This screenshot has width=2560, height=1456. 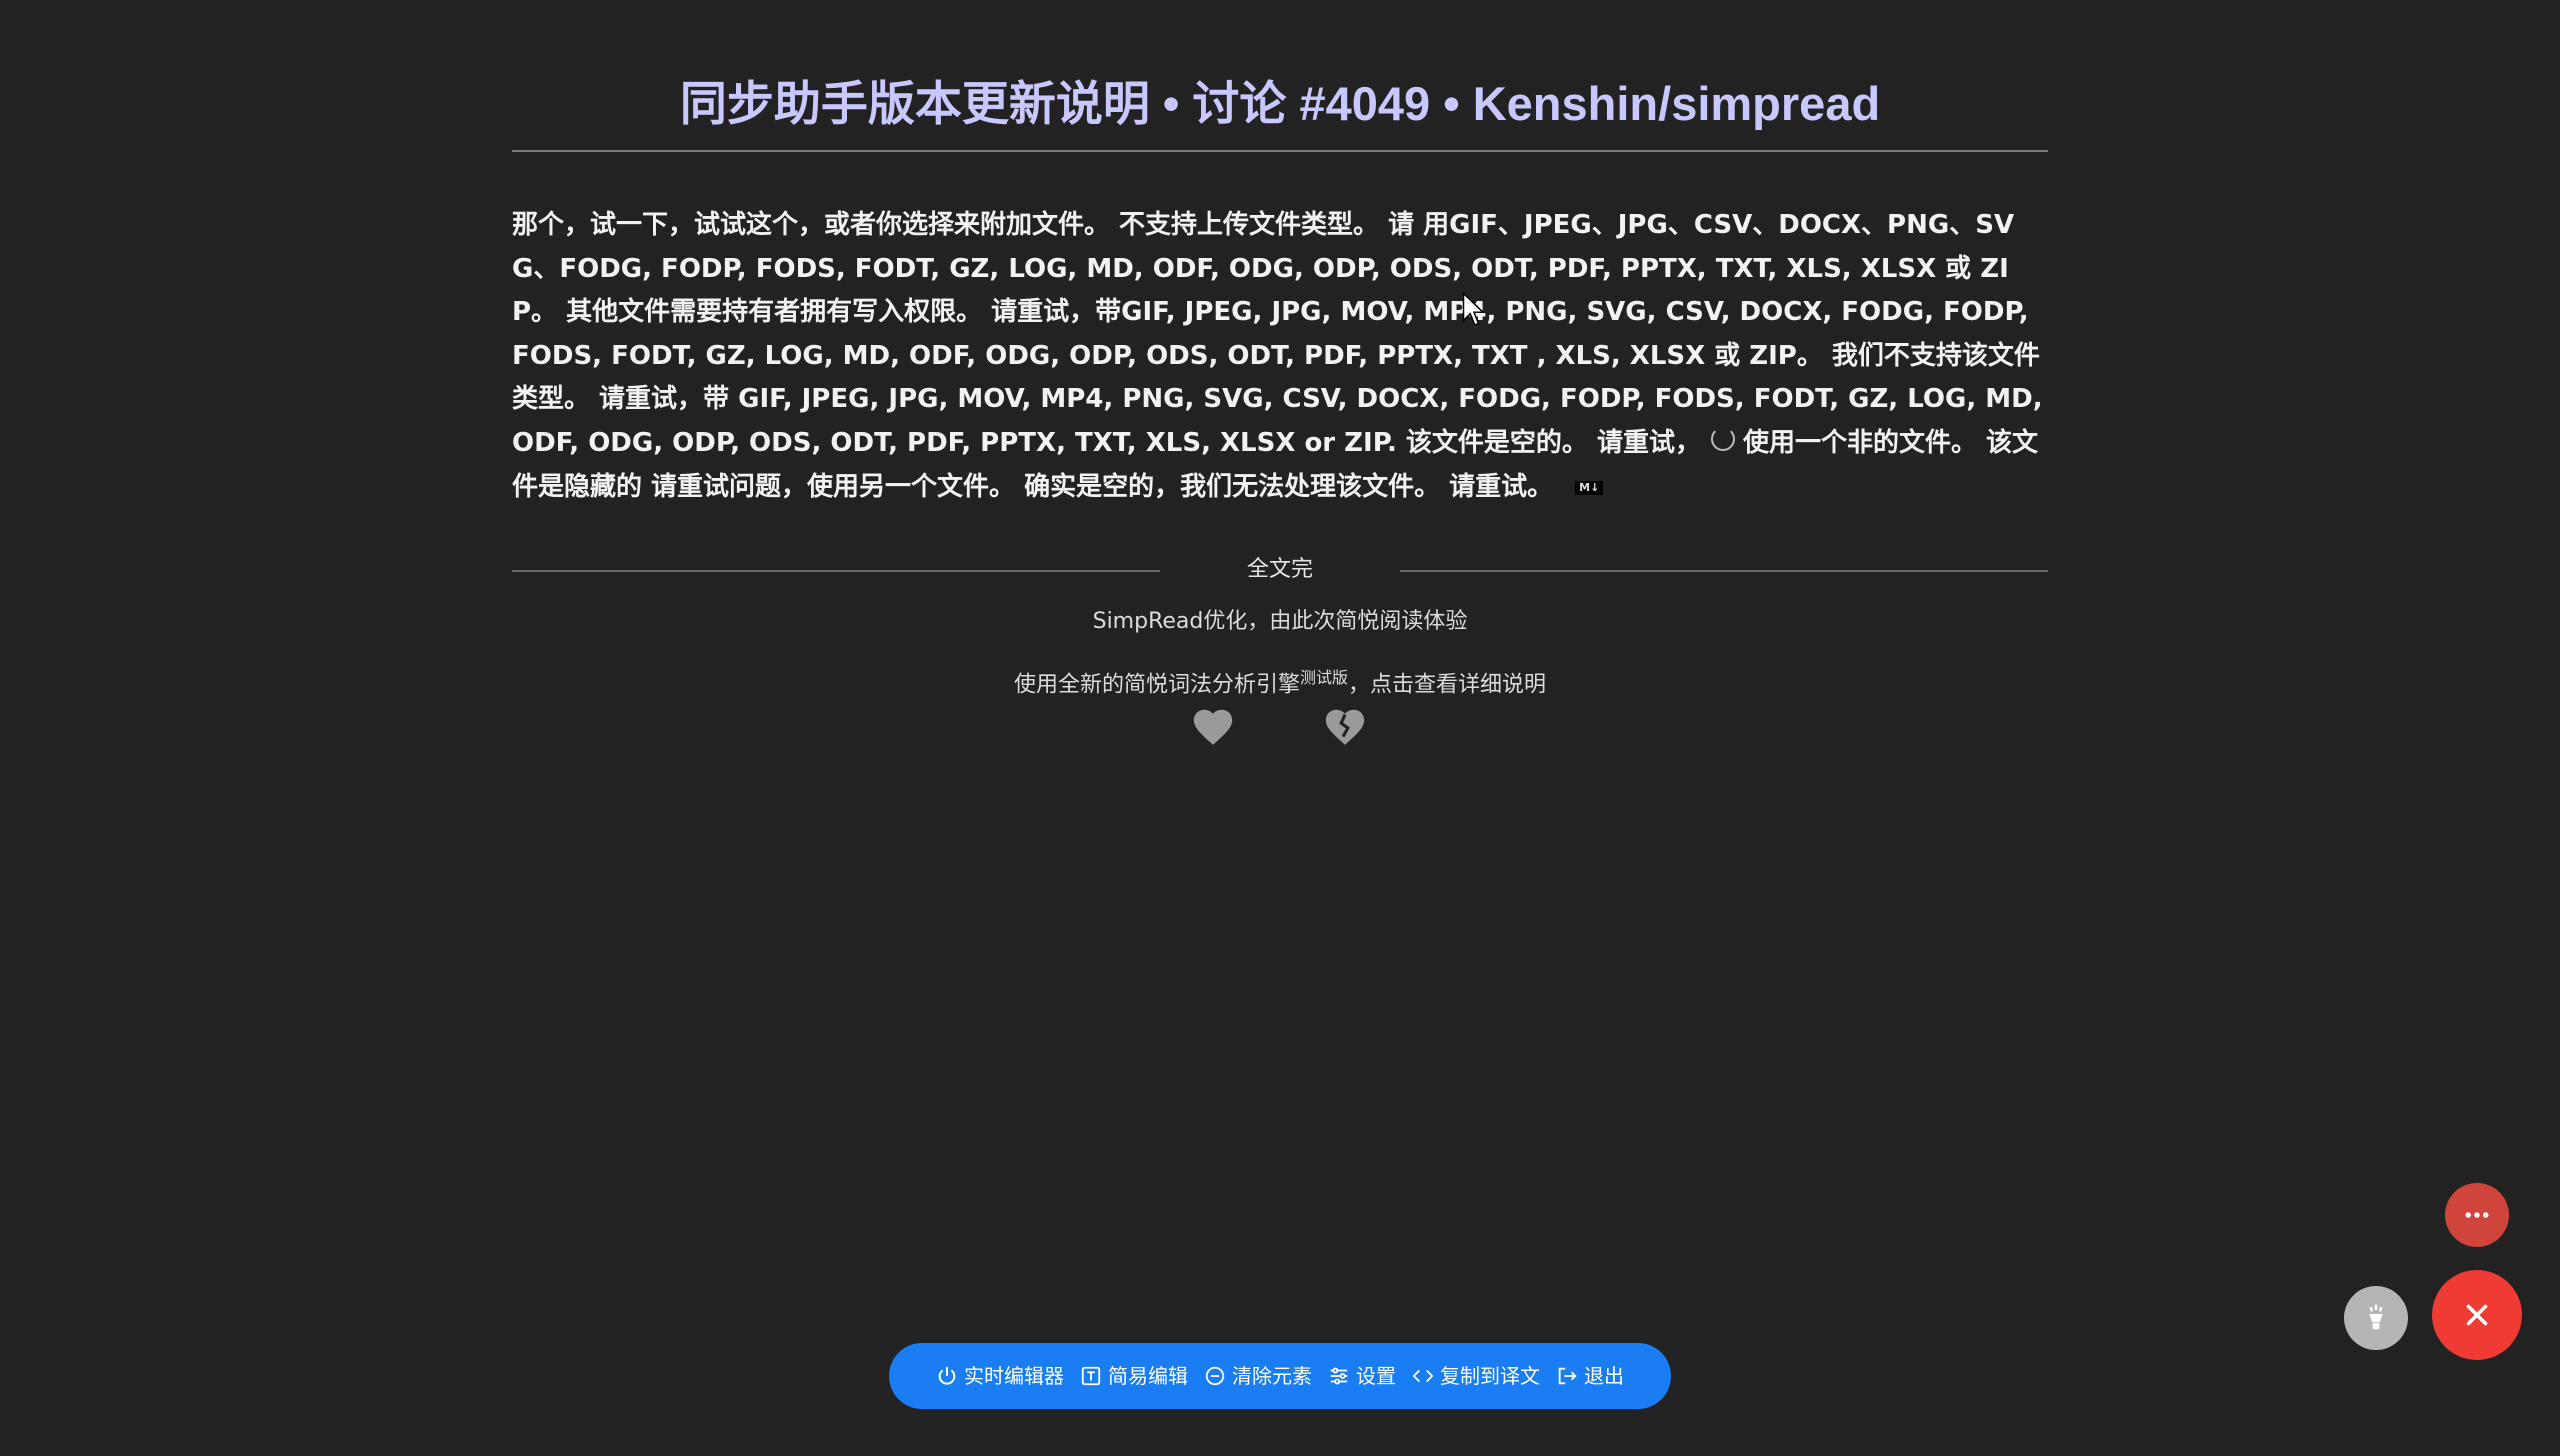 I want to click on toolbar-live-editor: 实时编辑器, so click(x=1000, y=1376).